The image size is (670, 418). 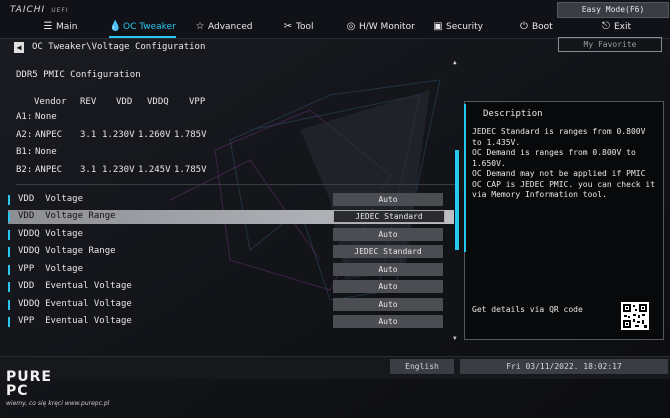 I want to click on breadcrumb: ◀ OC Tweaker\Voltage Configuration, so click(x=109, y=47).